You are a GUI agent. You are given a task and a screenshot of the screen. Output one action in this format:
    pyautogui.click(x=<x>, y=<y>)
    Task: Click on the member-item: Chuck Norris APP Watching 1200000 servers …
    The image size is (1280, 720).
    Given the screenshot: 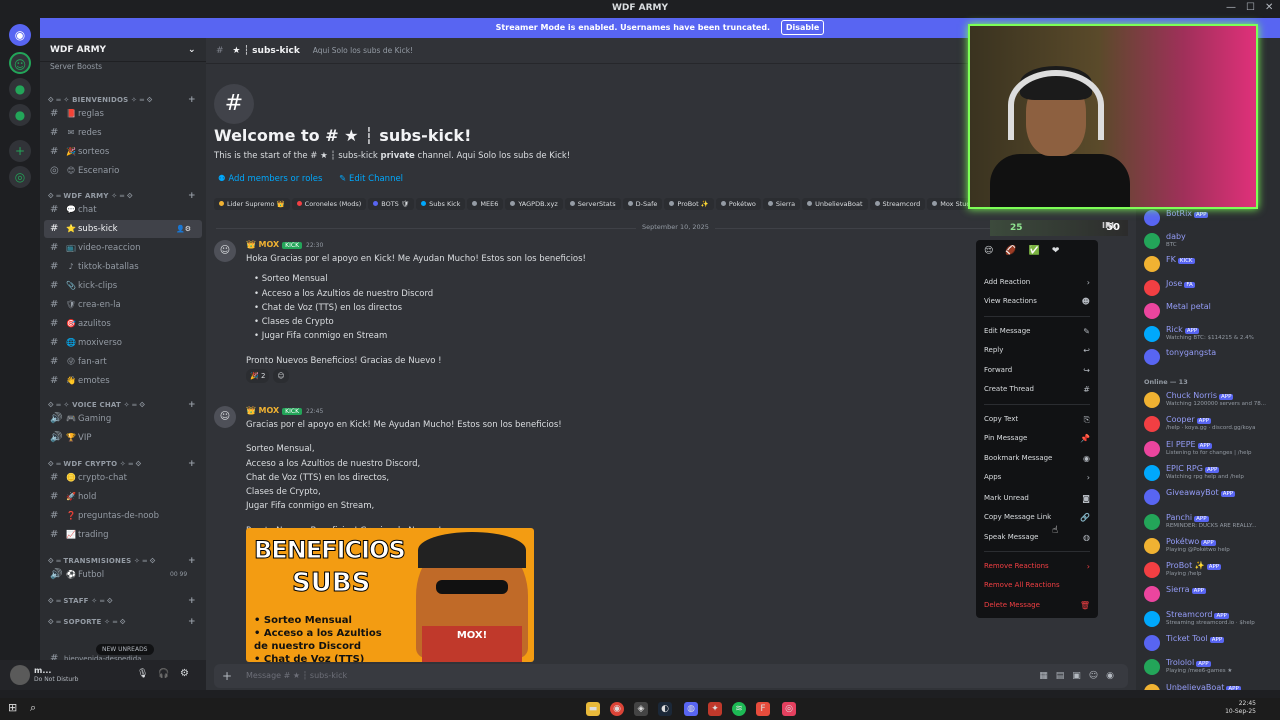 What is the action you would take?
    pyautogui.click(x=1210, y=401)
    